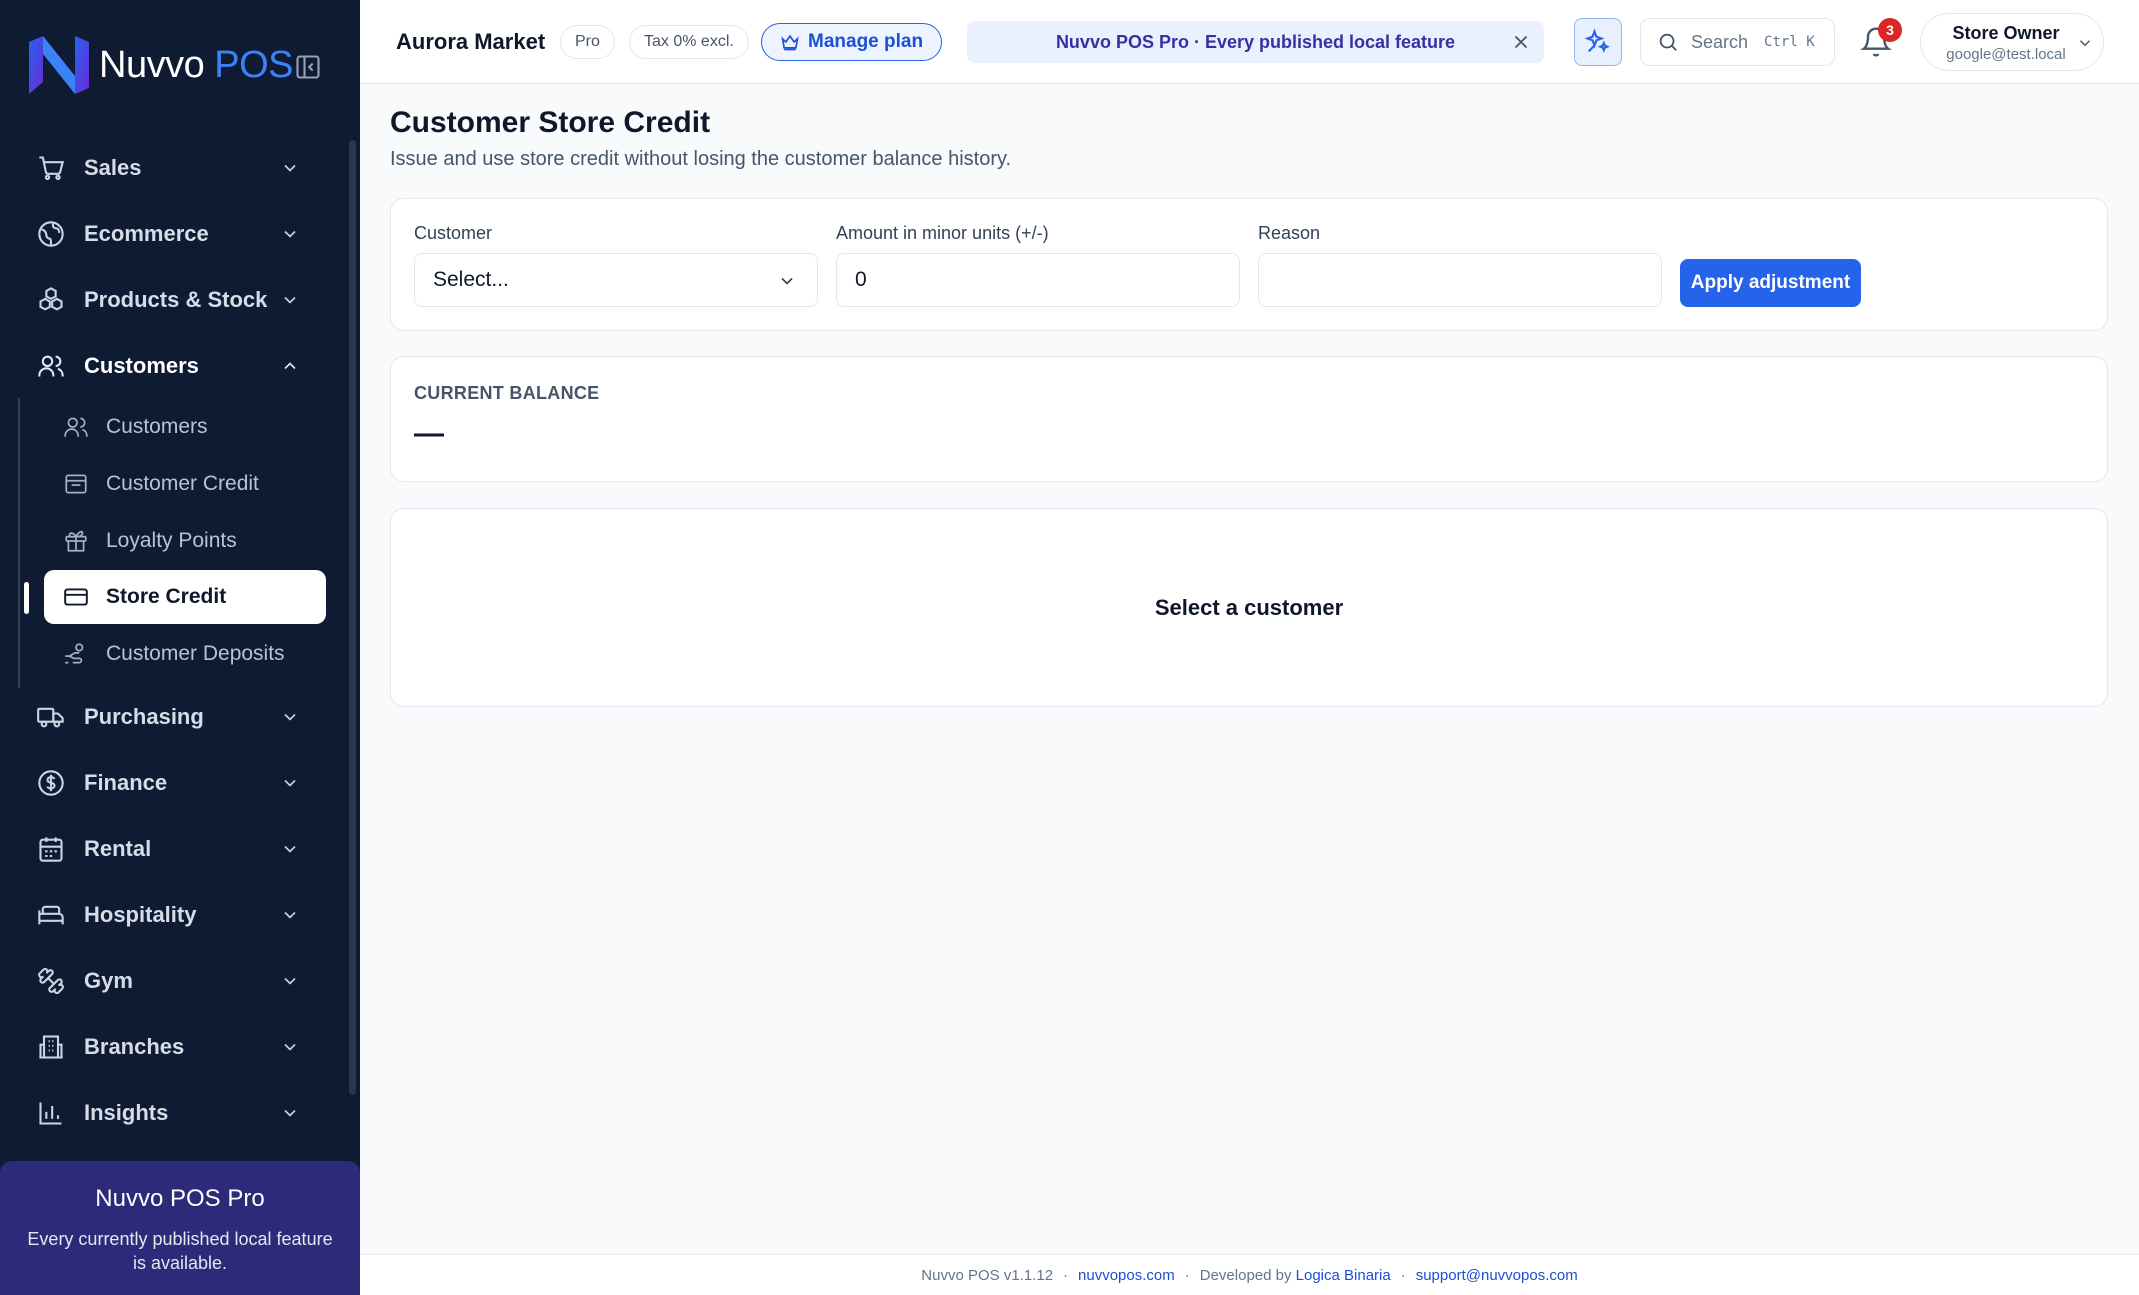 Image resolution: width=2139 pixels, height=1295 pixels. Describe the element at coordinates (51, 168) in the screenshot. I see `cart-icon` at that location.